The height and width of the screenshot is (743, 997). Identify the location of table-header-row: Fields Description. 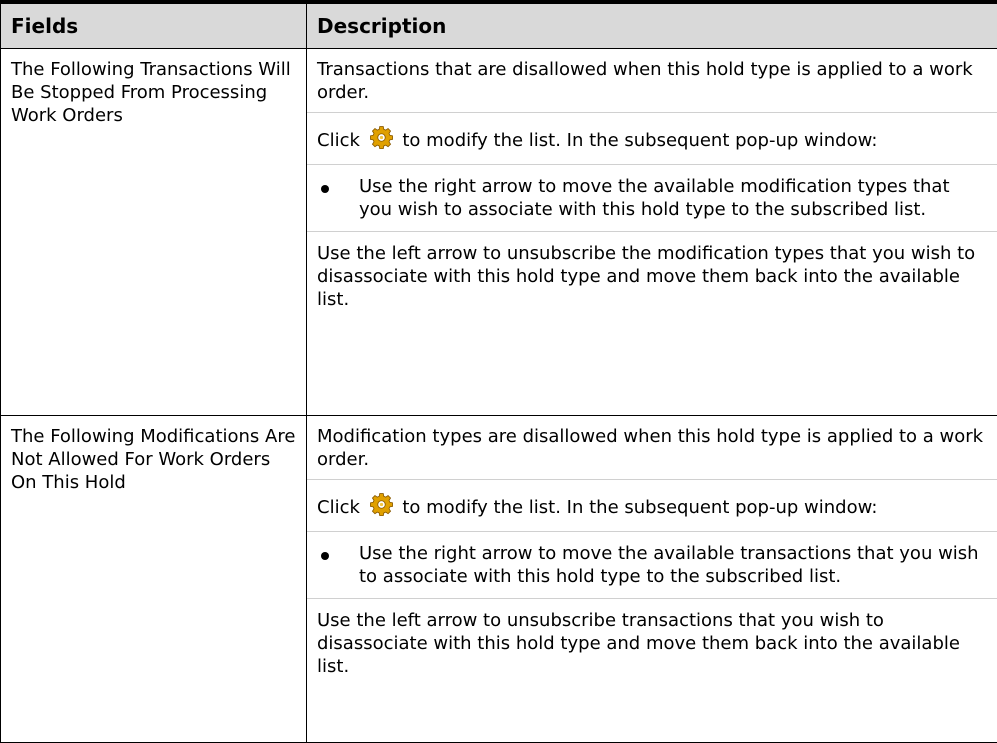
(499, 25).